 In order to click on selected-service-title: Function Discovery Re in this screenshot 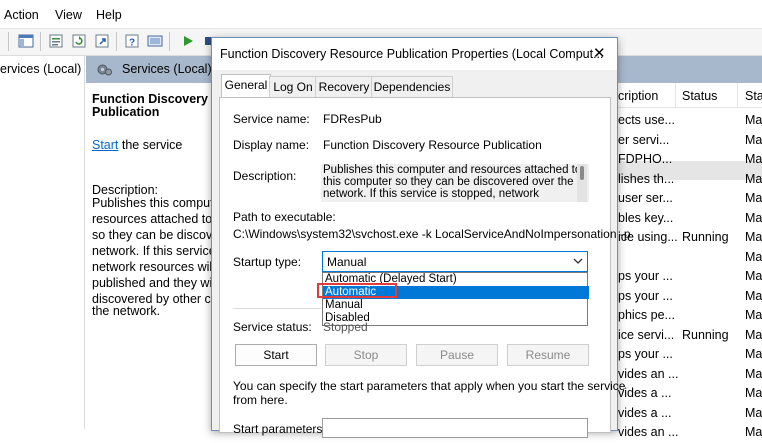, I will do `click(160, 99)`.